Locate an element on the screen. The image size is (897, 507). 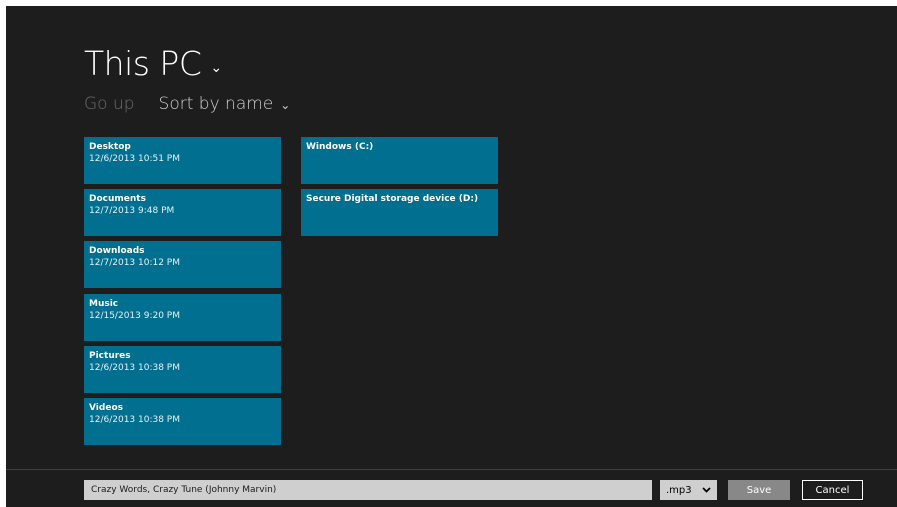
folder-tile-desktop: Desktop 12/6/2013 10:51 PM is located at coordinates (182, 160).